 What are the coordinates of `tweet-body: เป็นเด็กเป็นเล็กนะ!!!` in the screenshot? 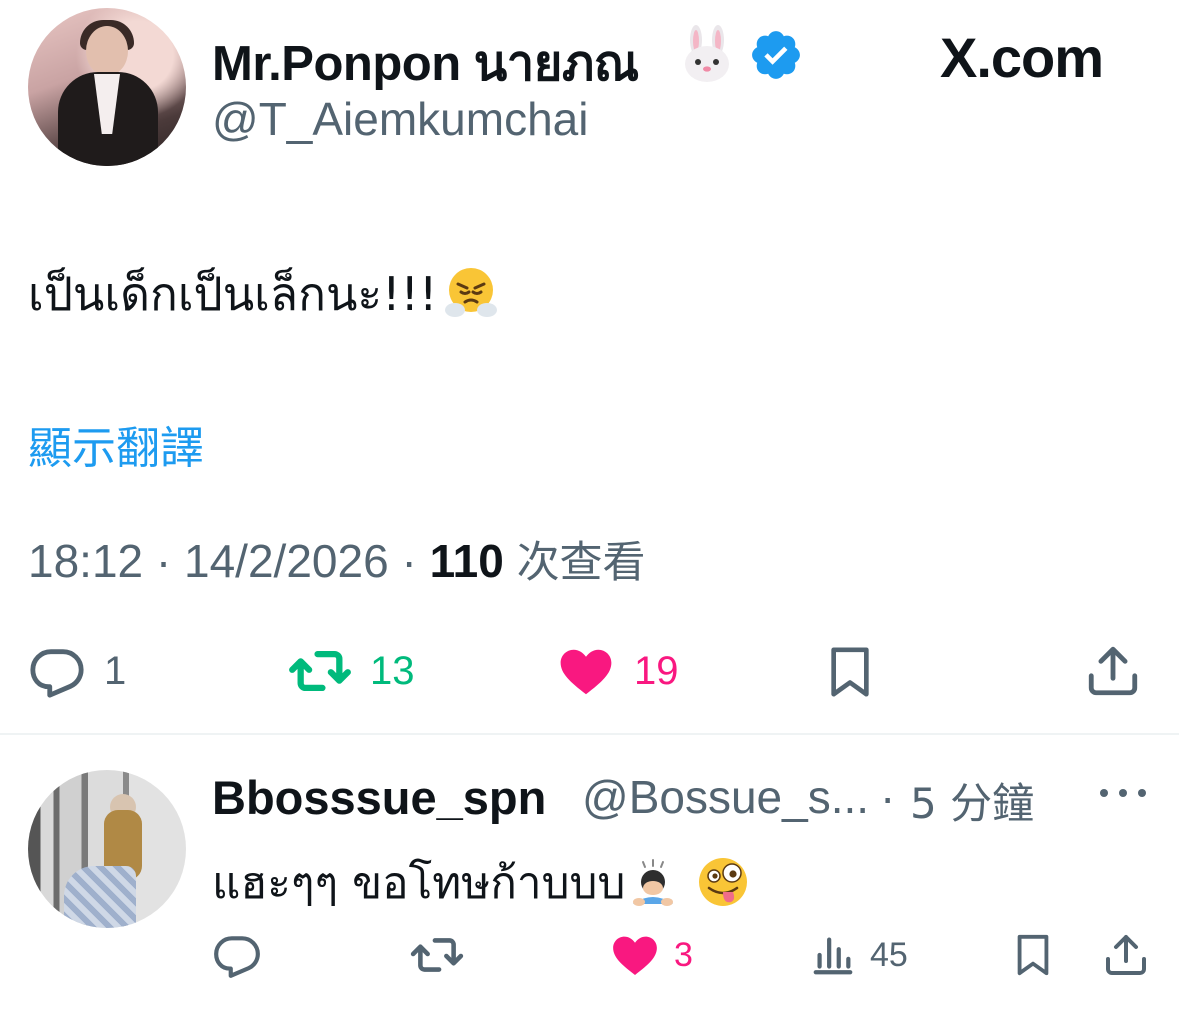 It's located at (233, 294).